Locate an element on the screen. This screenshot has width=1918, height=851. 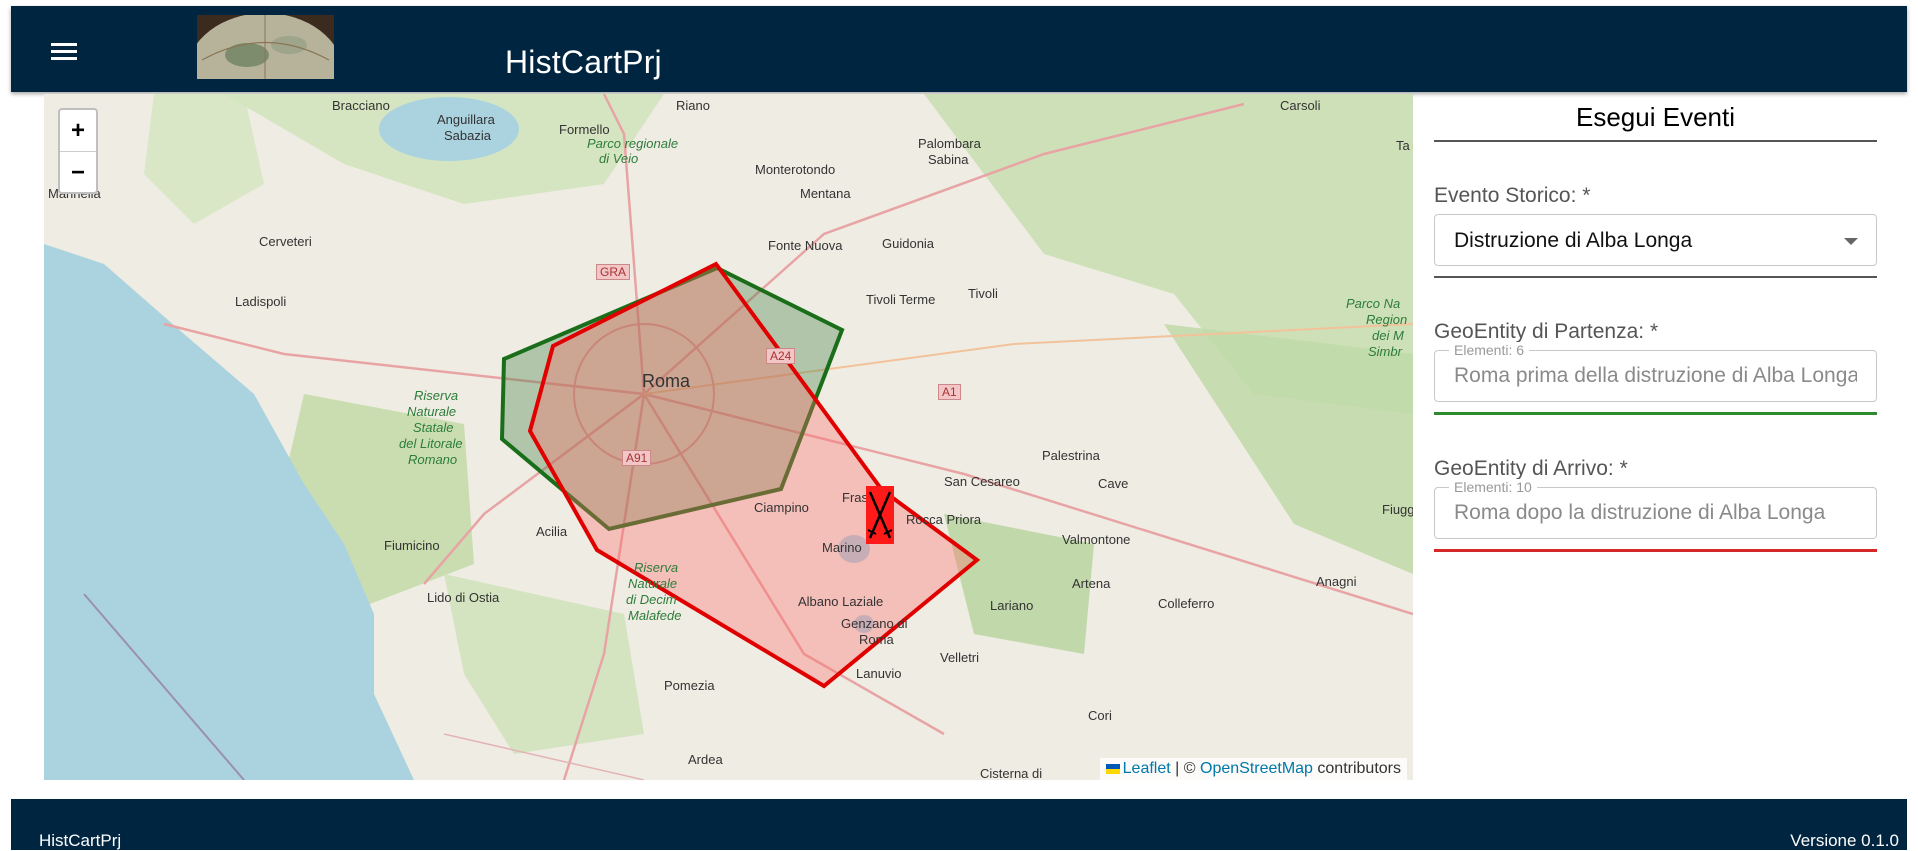
attribution-contributors: contributors is located at coordinates (1359, 768).